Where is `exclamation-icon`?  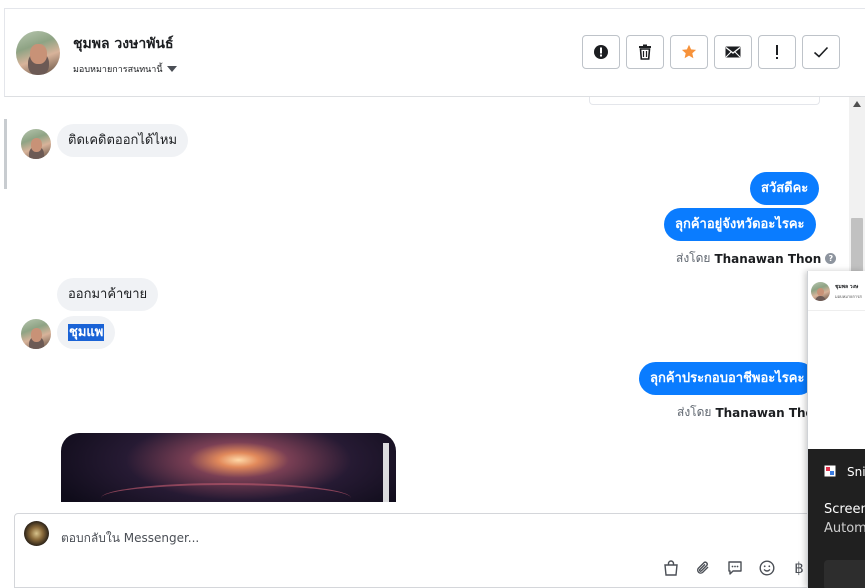
exclamation-icon is located at coordinates (777, 52).